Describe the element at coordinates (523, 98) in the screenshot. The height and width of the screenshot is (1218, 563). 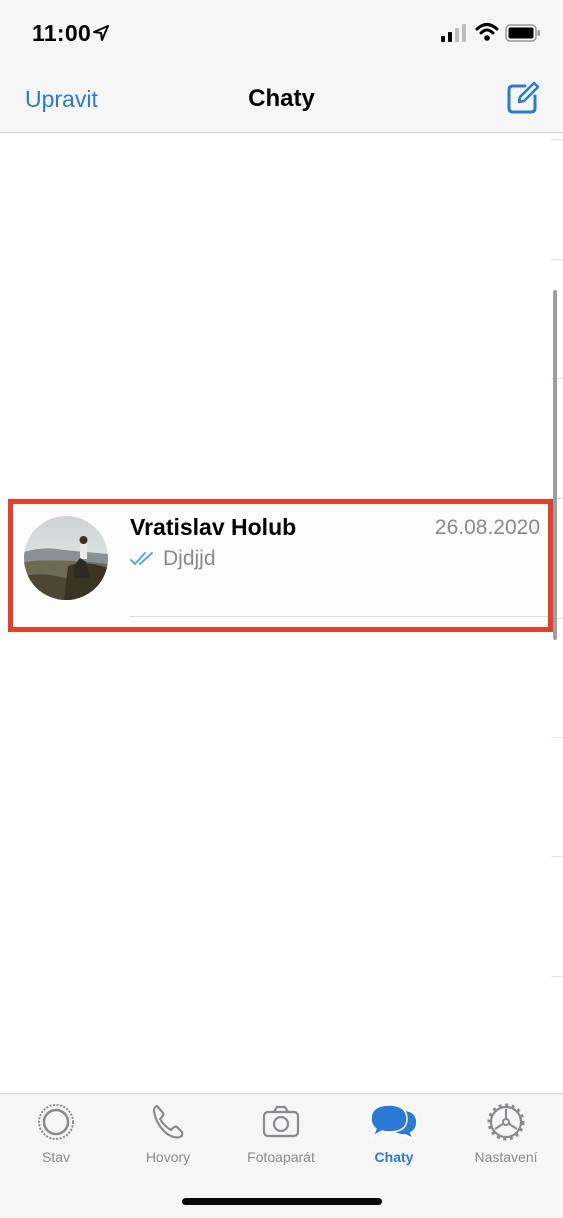
I see `compose-icon` at that location.